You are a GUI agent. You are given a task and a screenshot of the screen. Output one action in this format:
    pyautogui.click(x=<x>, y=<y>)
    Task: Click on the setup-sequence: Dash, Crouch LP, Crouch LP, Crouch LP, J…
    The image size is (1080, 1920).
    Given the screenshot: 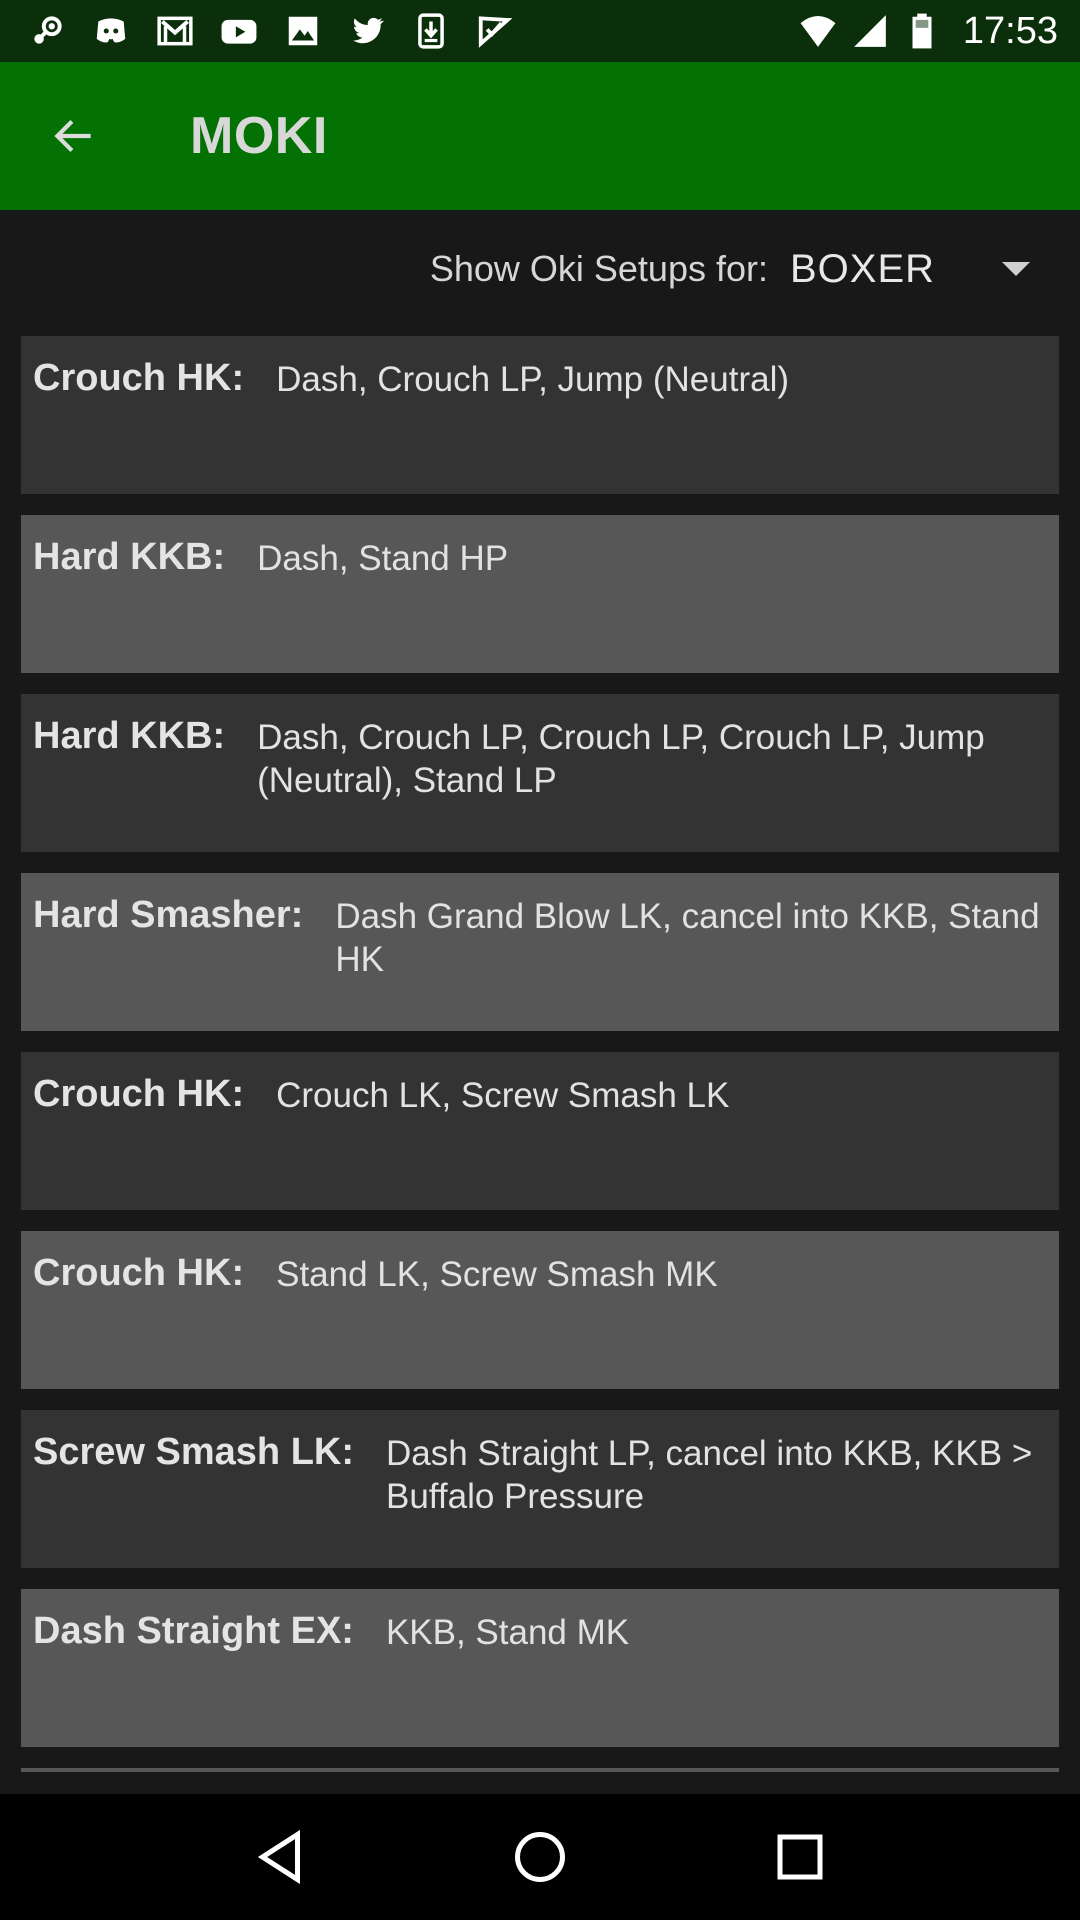 What is the action you would take?
    pyautogui.click(x=621, y=759)
    